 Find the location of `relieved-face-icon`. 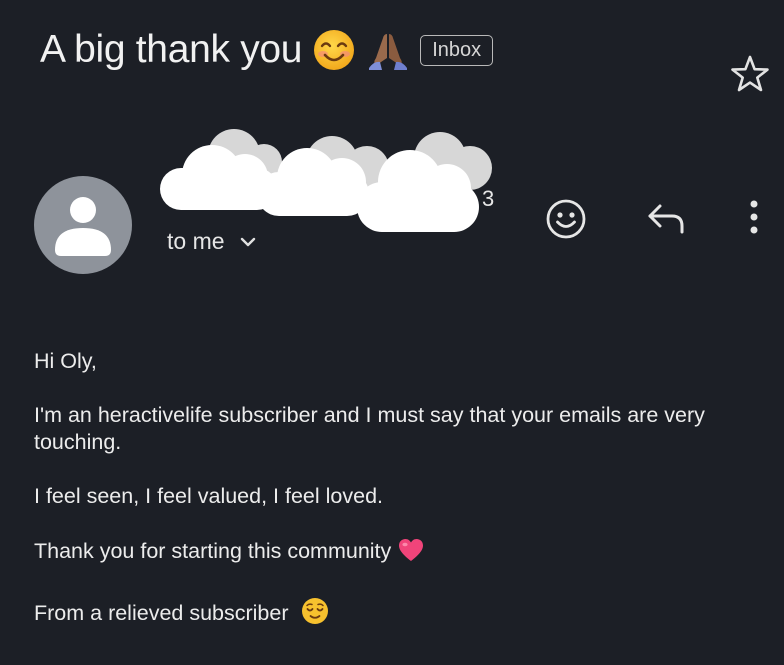

relieved-face-icon is located at coordinates (315, 614).